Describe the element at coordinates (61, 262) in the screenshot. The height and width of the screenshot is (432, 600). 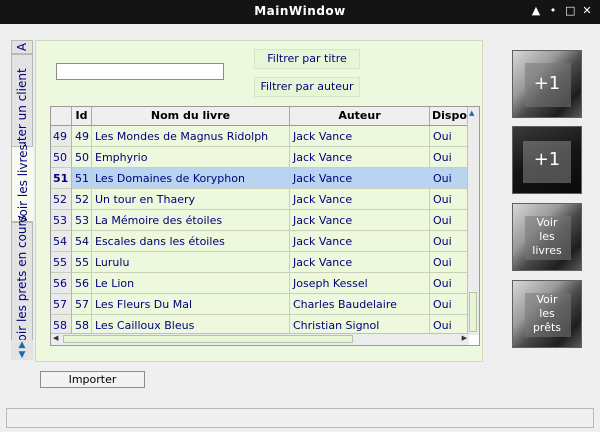
I see `row-number: 55` at that location.